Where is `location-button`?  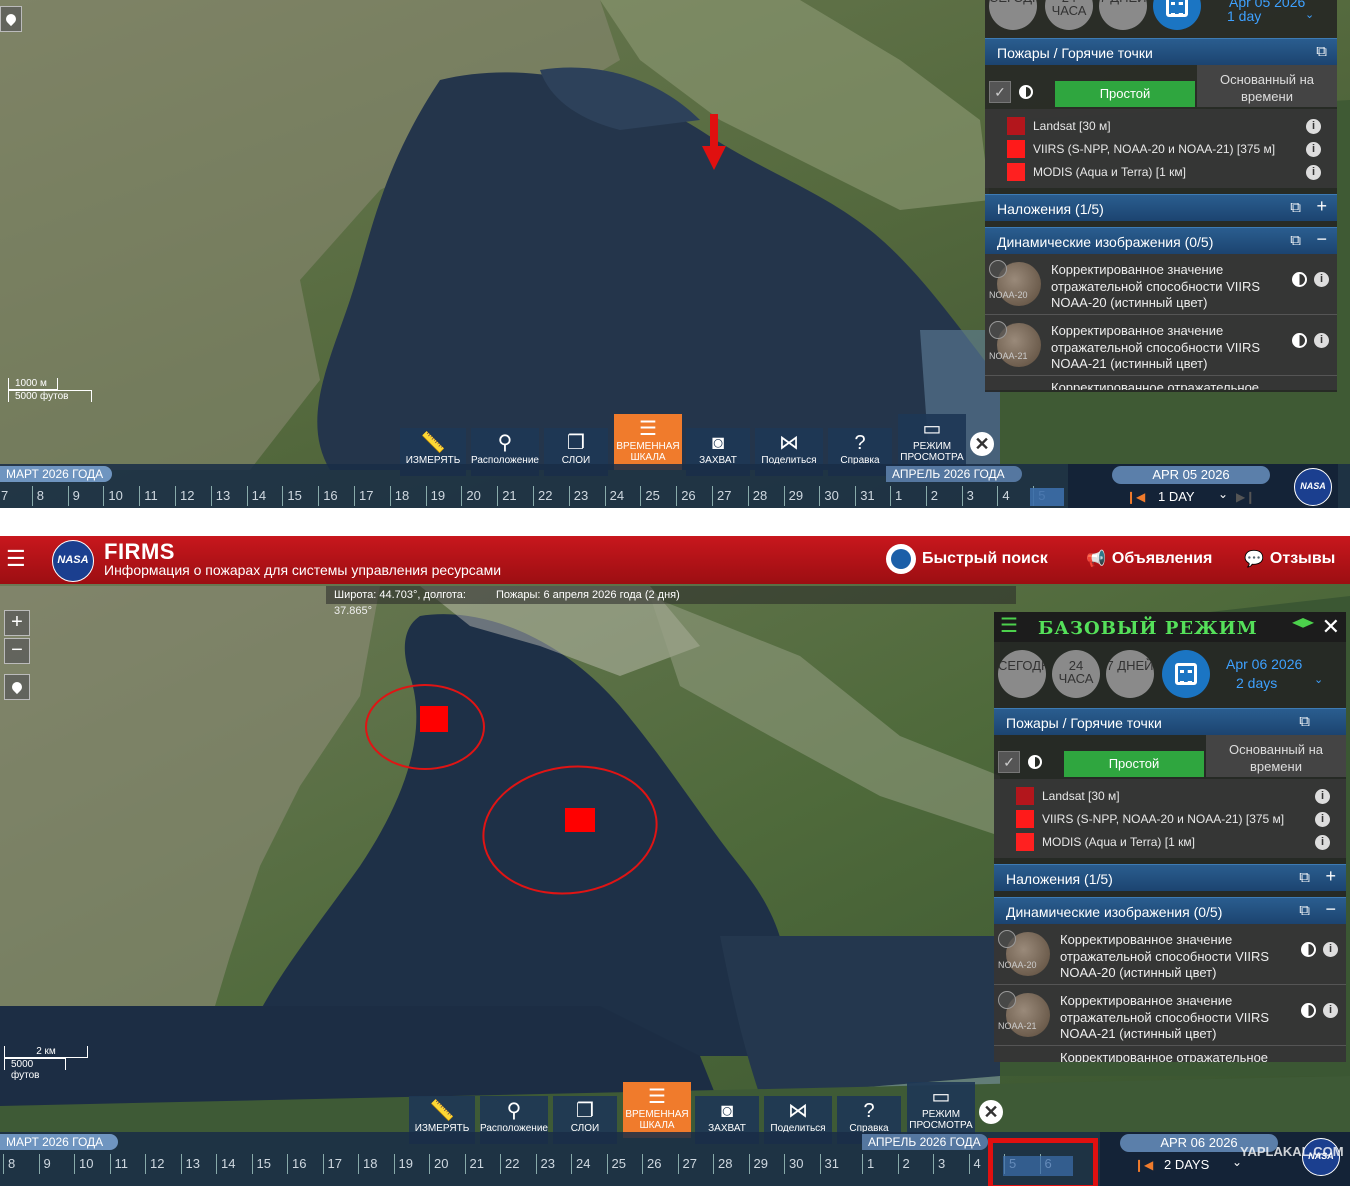 location-button is located at coordinates (17, 687).